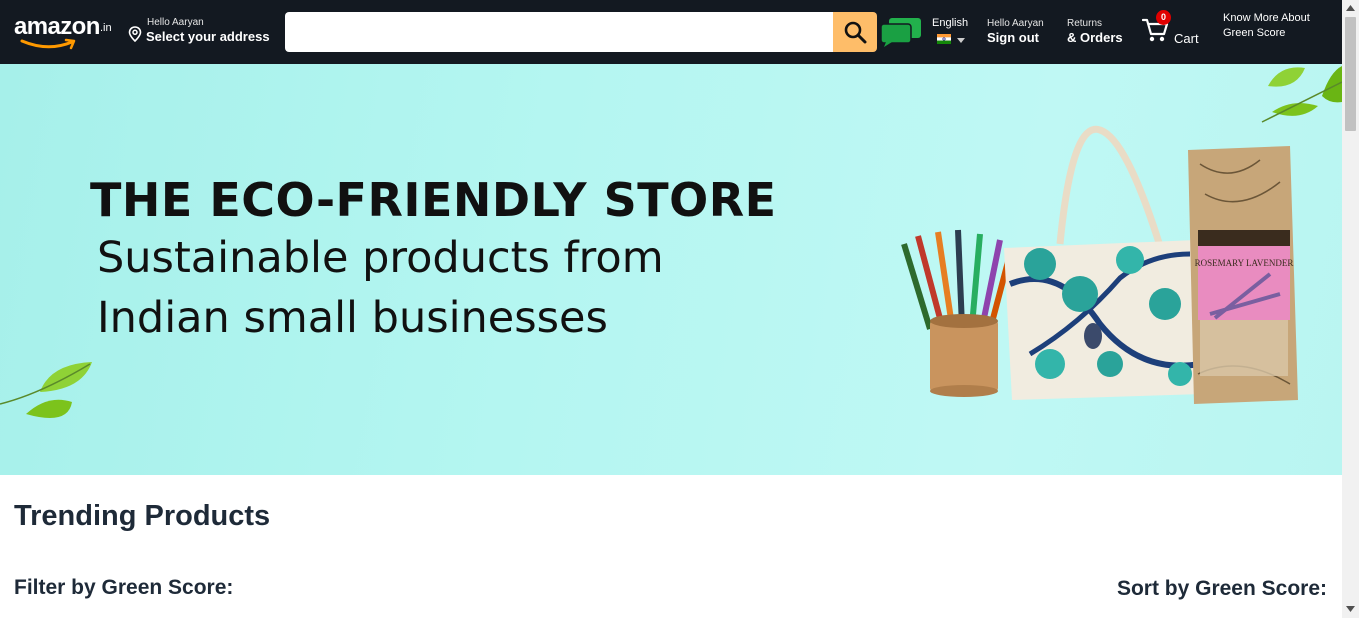 This screenshot has width=1359, height=618. I want to click on deliver-address: Hello Aaryan Select your address, so click(203, 32).